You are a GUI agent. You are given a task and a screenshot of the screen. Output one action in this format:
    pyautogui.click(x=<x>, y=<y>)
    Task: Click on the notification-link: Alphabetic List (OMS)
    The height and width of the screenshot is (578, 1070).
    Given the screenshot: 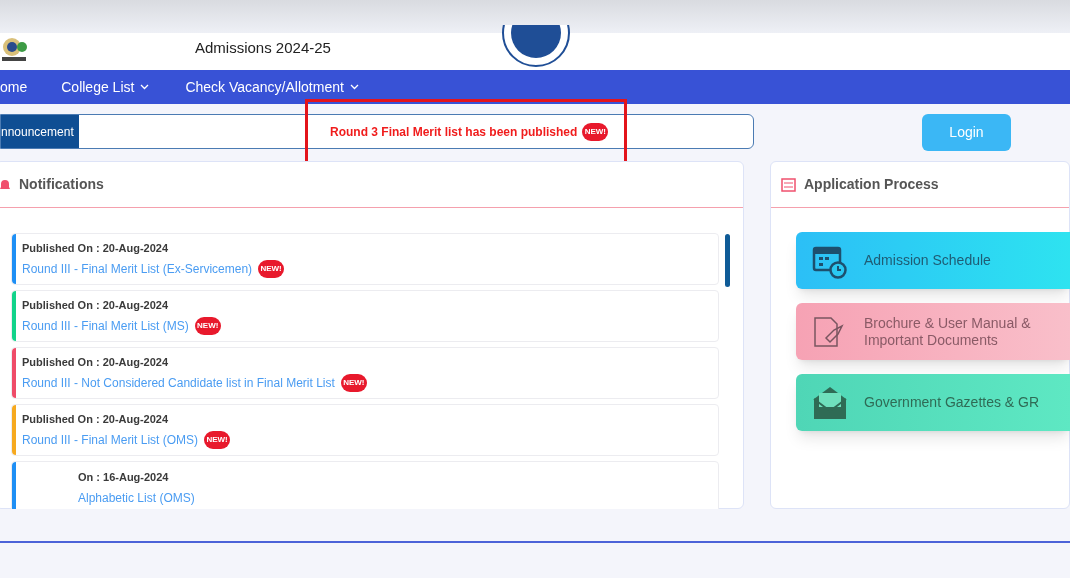 What is the action you would take?
    pyautogui.click(x=136, y=497)
    